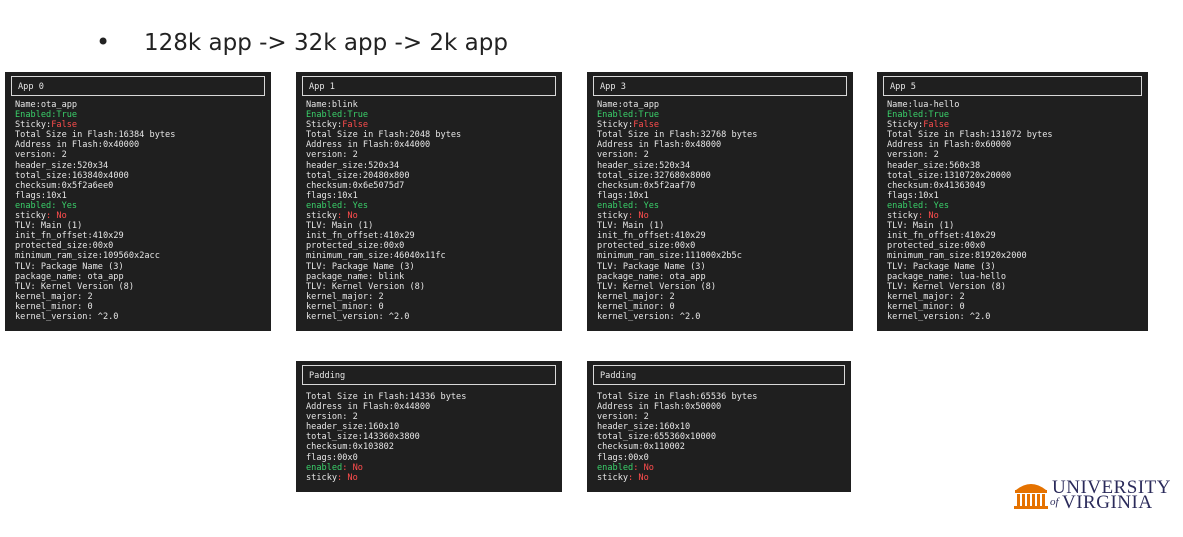 The width and height of the screenshot is (1183, 537). What do you see at coordinates (993, 175) in the screenshot?
I see `total-size2-hex: 0x20000` at bounding box center [993, 175].